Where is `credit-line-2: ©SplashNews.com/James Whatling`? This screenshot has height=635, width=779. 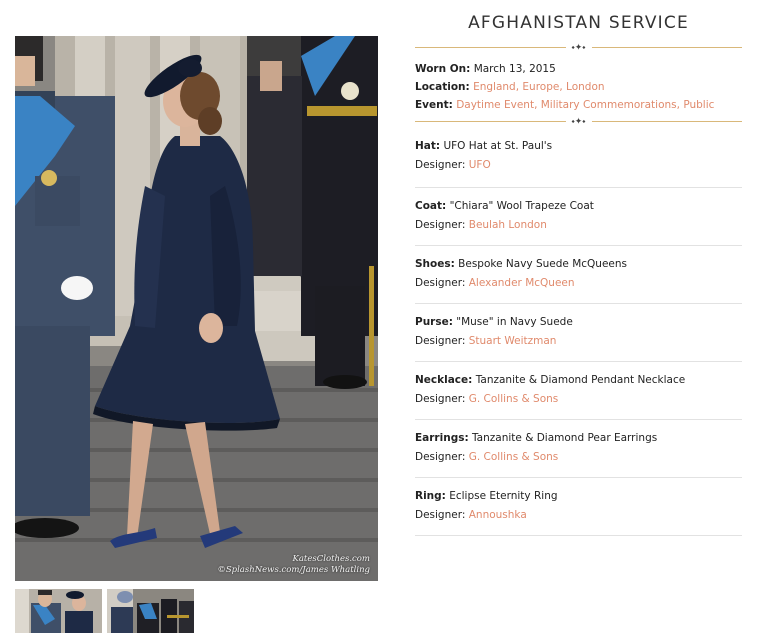
credit-line-2: ©SplashNews.com/James Whatling is located at coordinates (293, 570).